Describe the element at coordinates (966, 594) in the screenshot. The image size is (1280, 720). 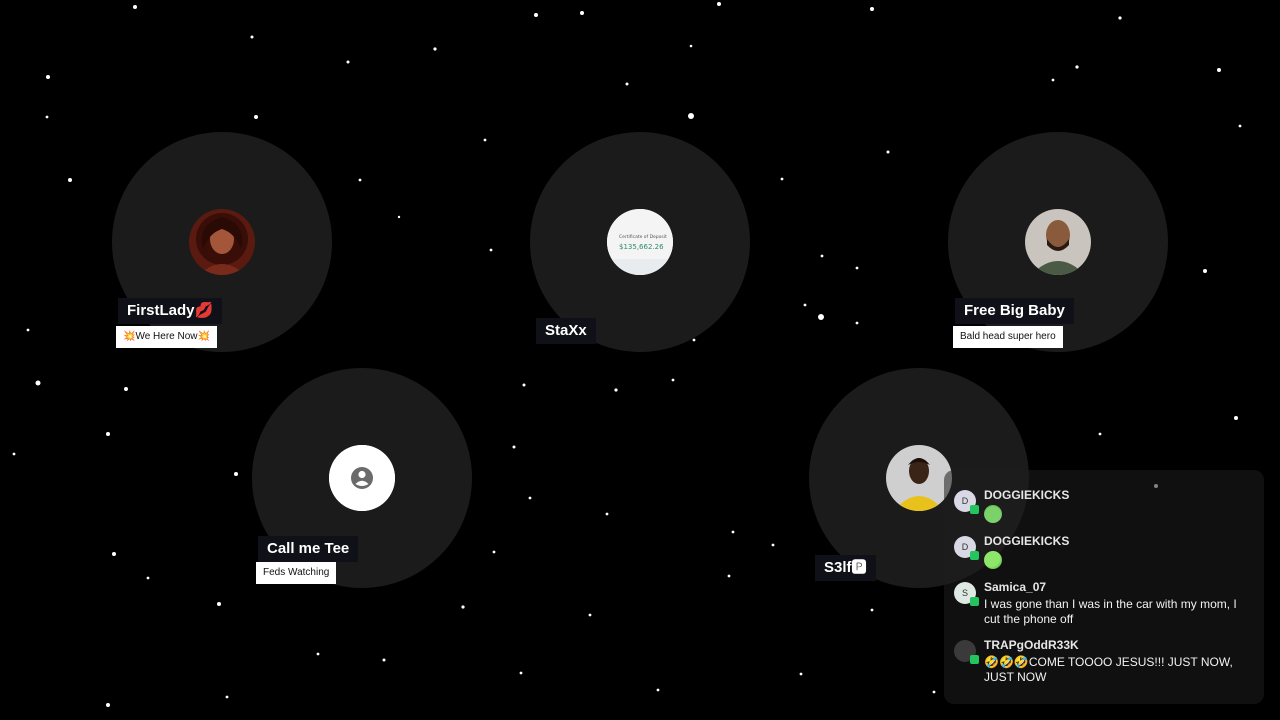
I see `chat-avatar: S` at that location.